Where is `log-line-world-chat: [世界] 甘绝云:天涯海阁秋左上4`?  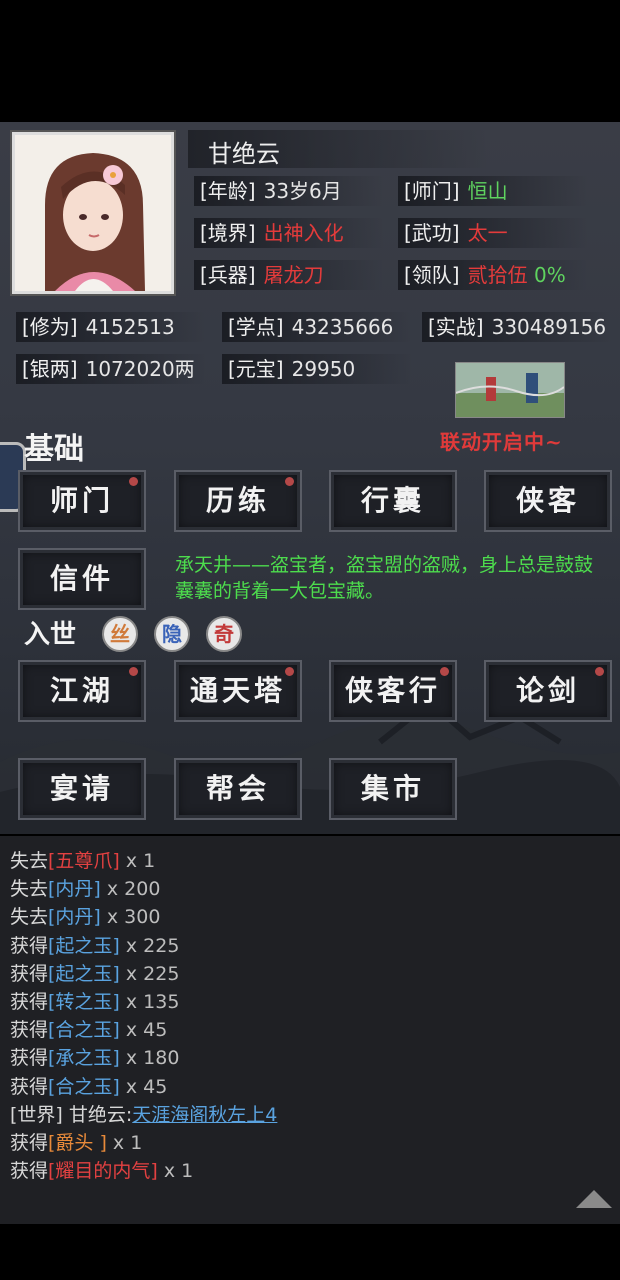
log-line-world-chat: [世界] 甘绝云:天涯海阁秋左上4 is located at coordinates (143, 1113).